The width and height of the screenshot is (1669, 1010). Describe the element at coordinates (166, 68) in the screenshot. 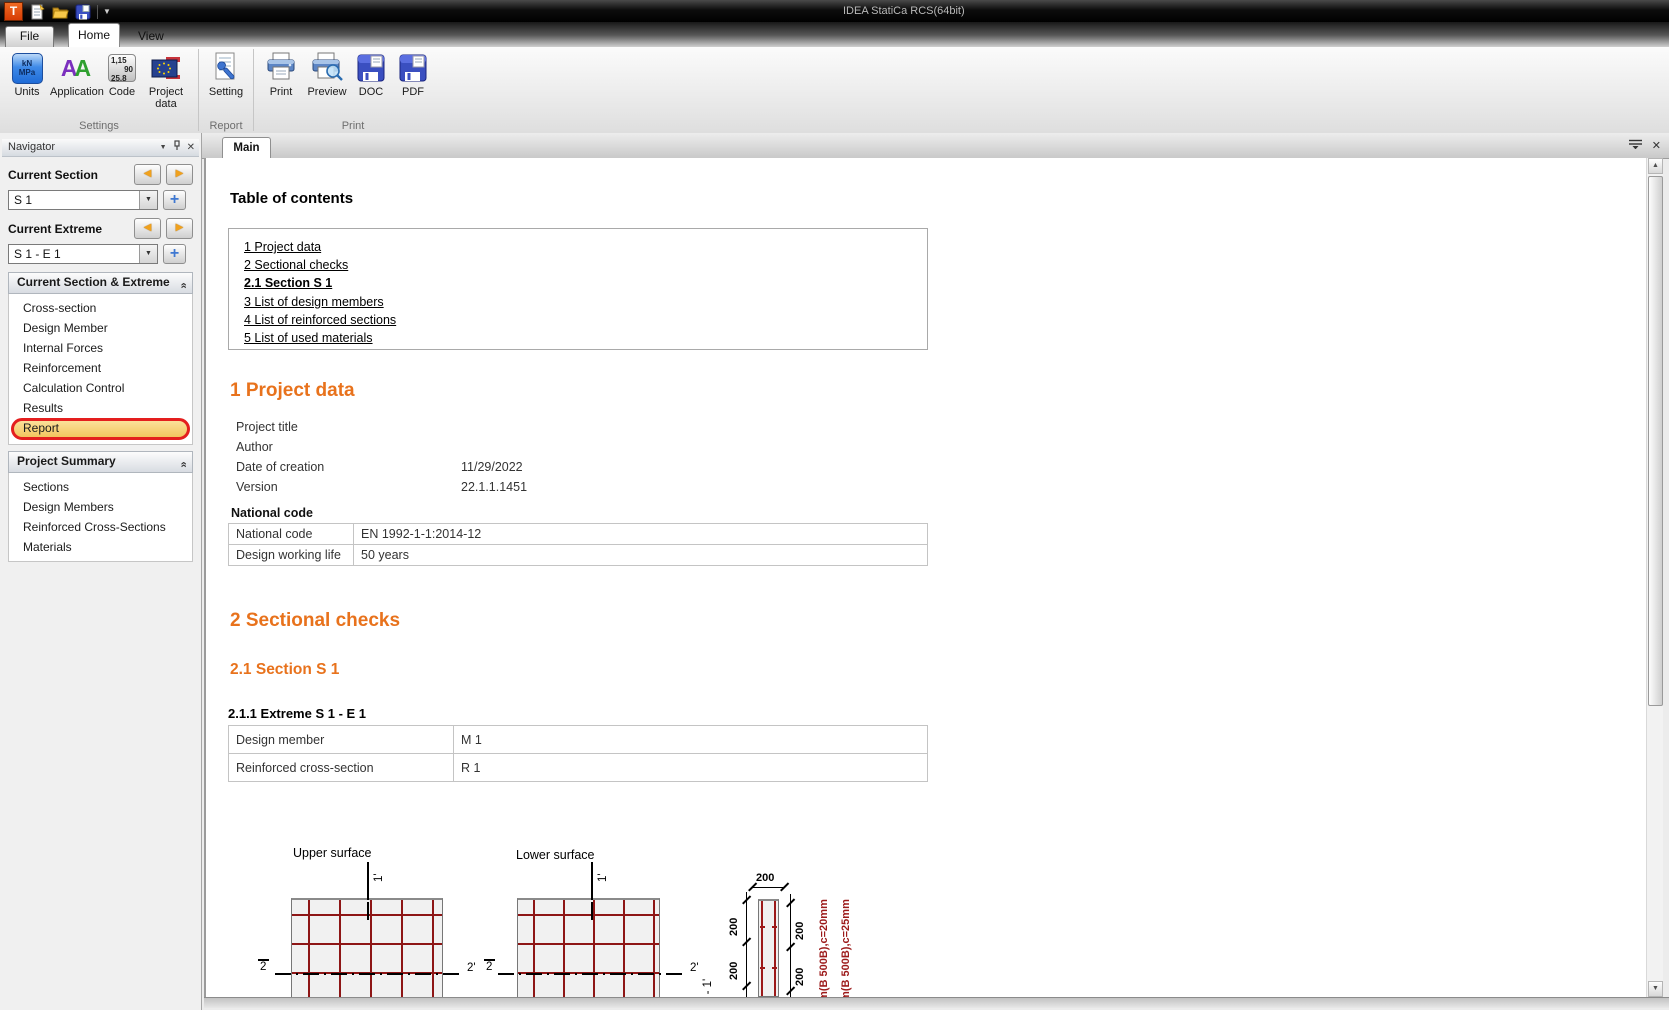

I see `project-data-icon` at that location.